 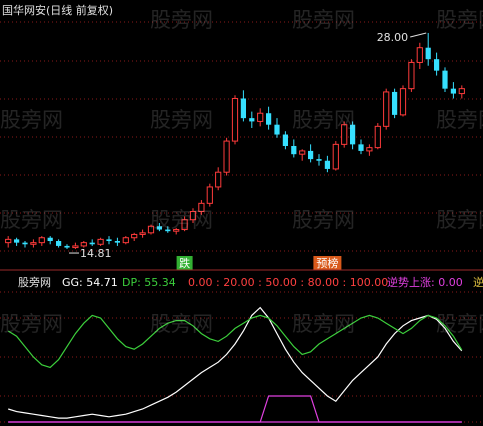 What do you see at coordinates (393, 37) in the screenshot?
I see `high-price-label: 28.00` at bounding box center [393, 37].